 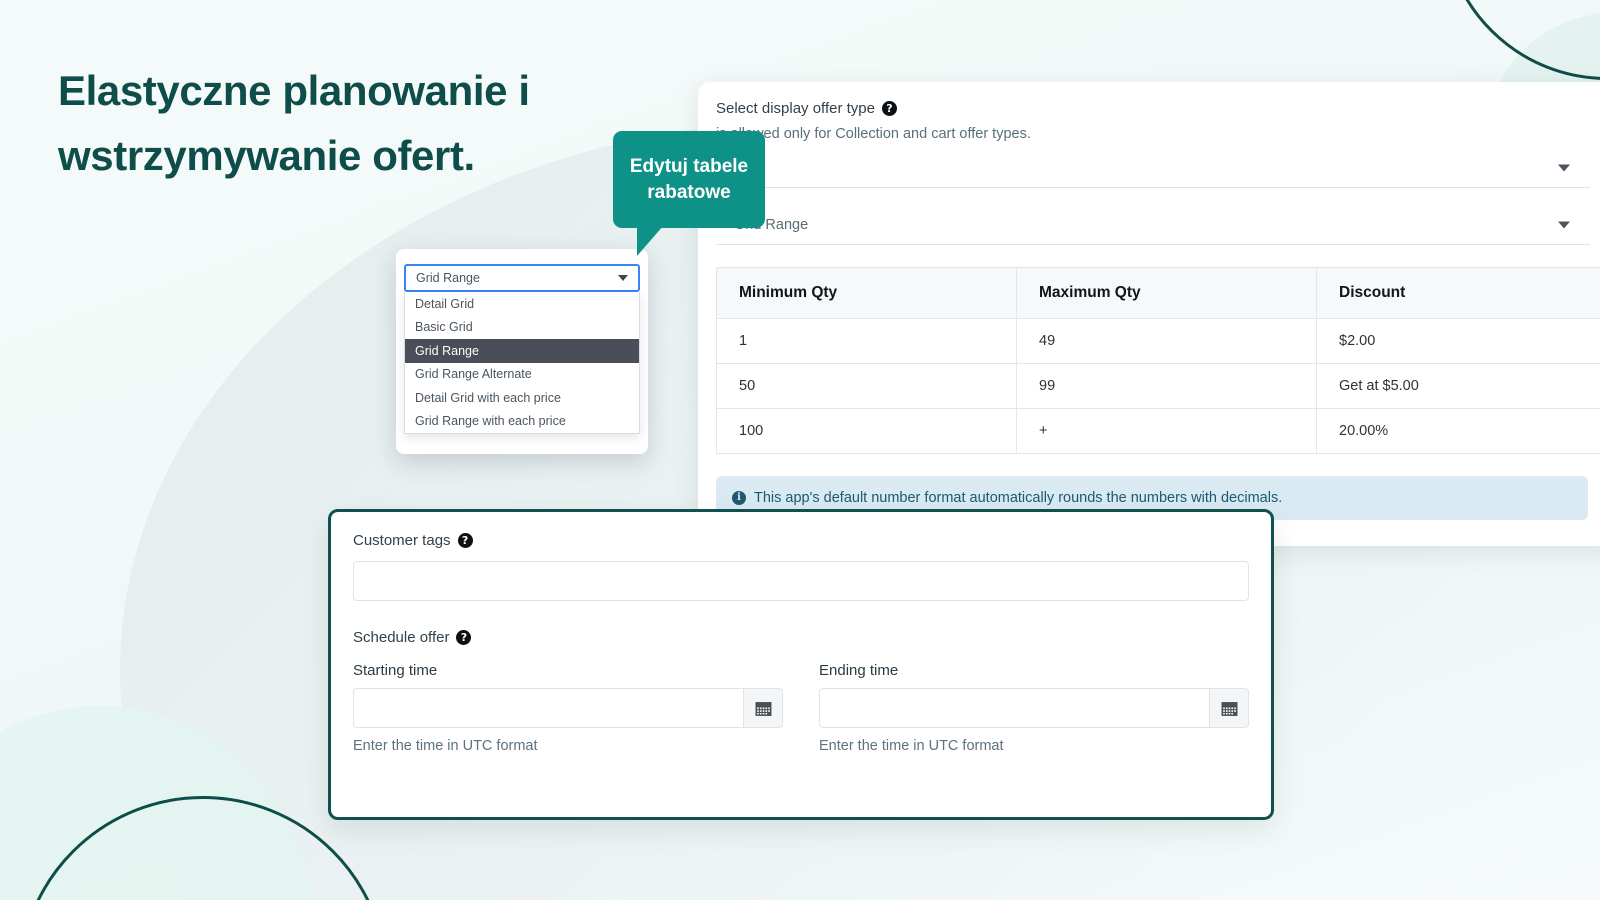 What do you see at coordinates (266, 156) in the screenshot?
I see `page-title-line-2: wstrzymywanie ofert.` at bounding box center [266, 156].